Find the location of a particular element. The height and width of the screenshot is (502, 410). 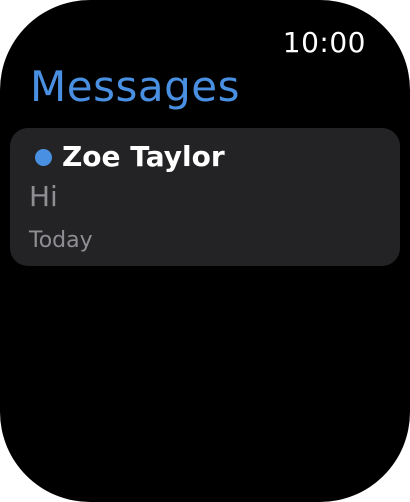

page-title: Messages is located at coordinates (135, 86).